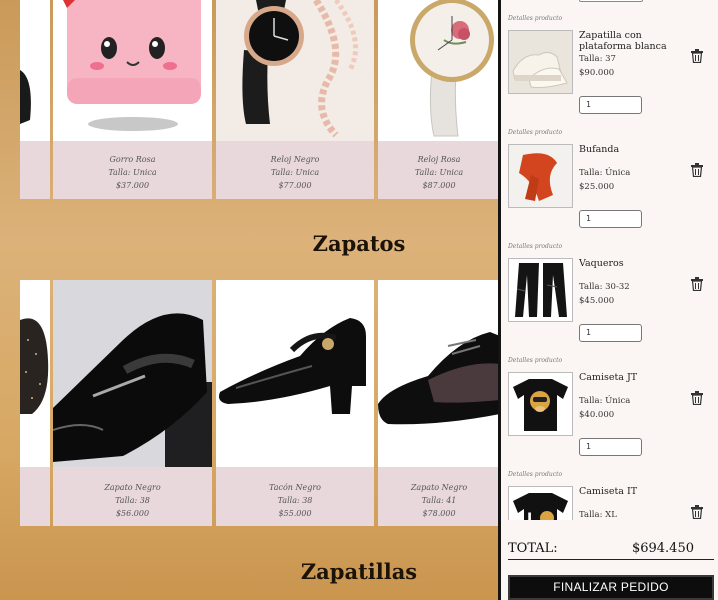 The width and height of the screenshot is (718, 600). Describe the element at coordinates (439, 500) in the screenshot. I see `product-size: Talla: 41` at that location.